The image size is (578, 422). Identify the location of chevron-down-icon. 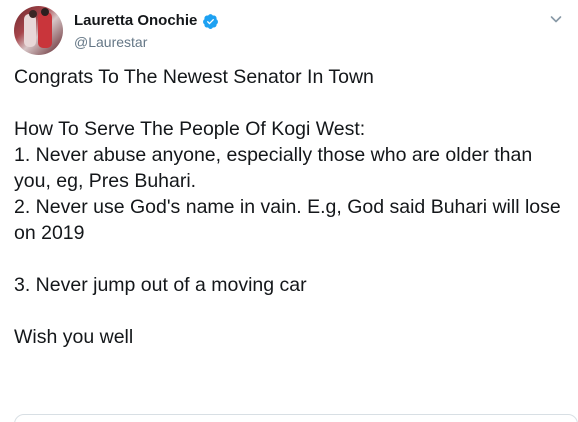
(556, 19).